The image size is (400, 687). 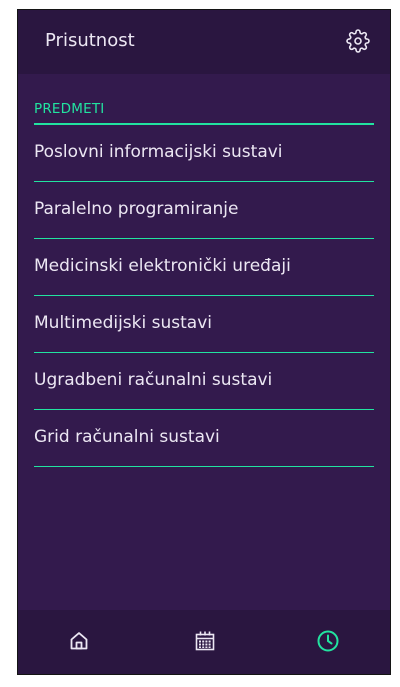 I want to click on subject-item: Multimedijski sustavi, so click(x=204, y=324).